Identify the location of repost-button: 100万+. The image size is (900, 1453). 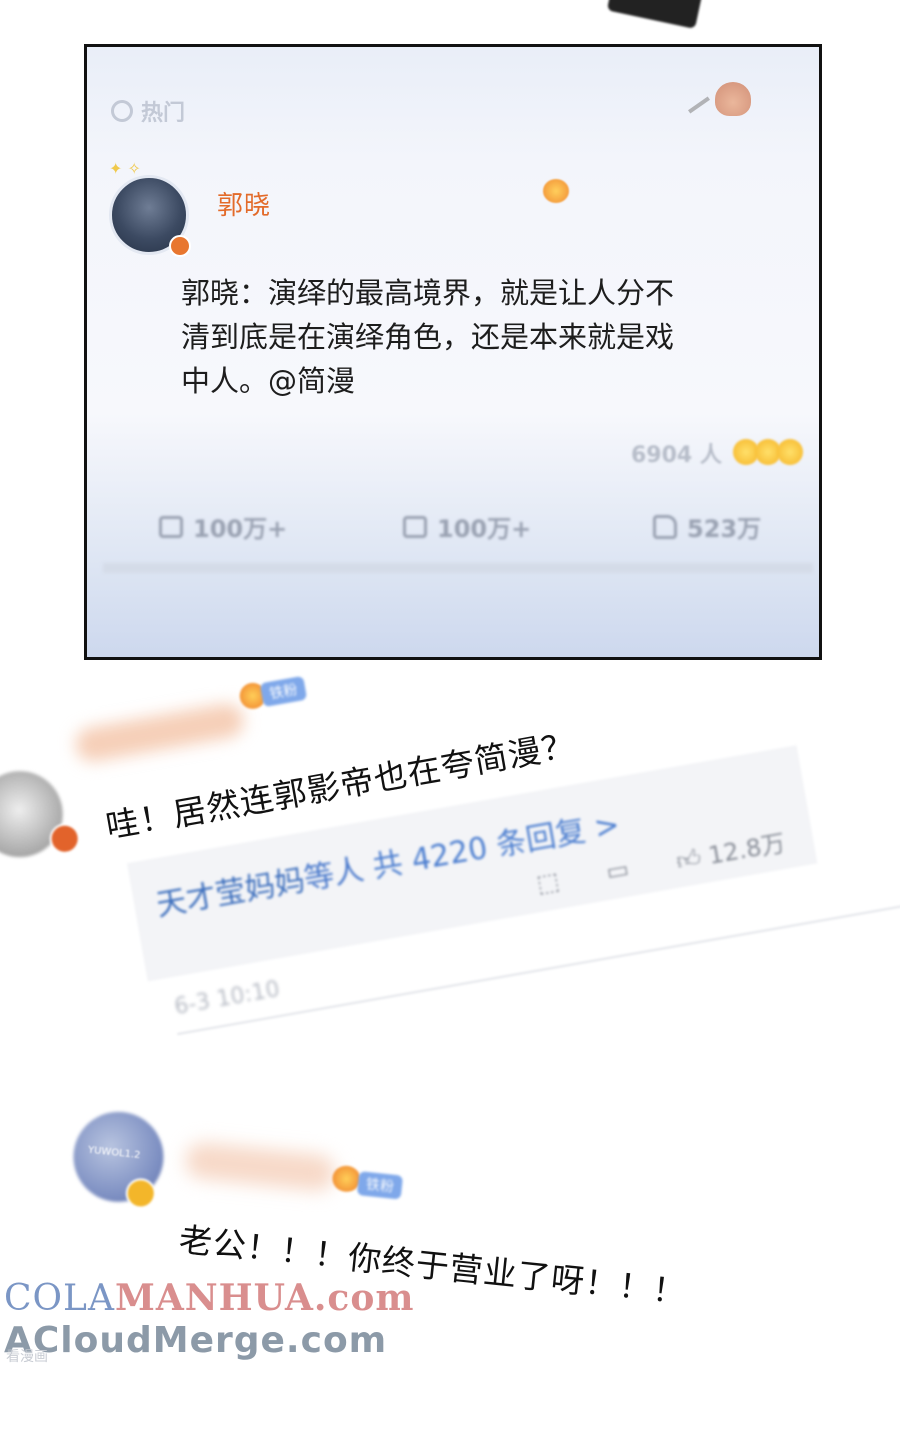
(223, 526).